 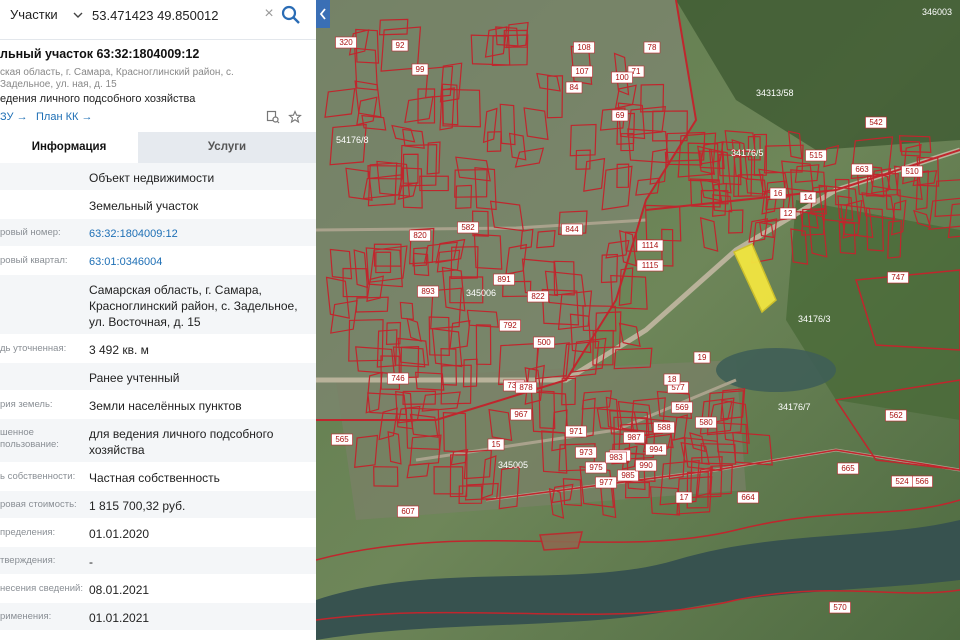 I want to click on plot-label: 19, so click(x=702, y=357).